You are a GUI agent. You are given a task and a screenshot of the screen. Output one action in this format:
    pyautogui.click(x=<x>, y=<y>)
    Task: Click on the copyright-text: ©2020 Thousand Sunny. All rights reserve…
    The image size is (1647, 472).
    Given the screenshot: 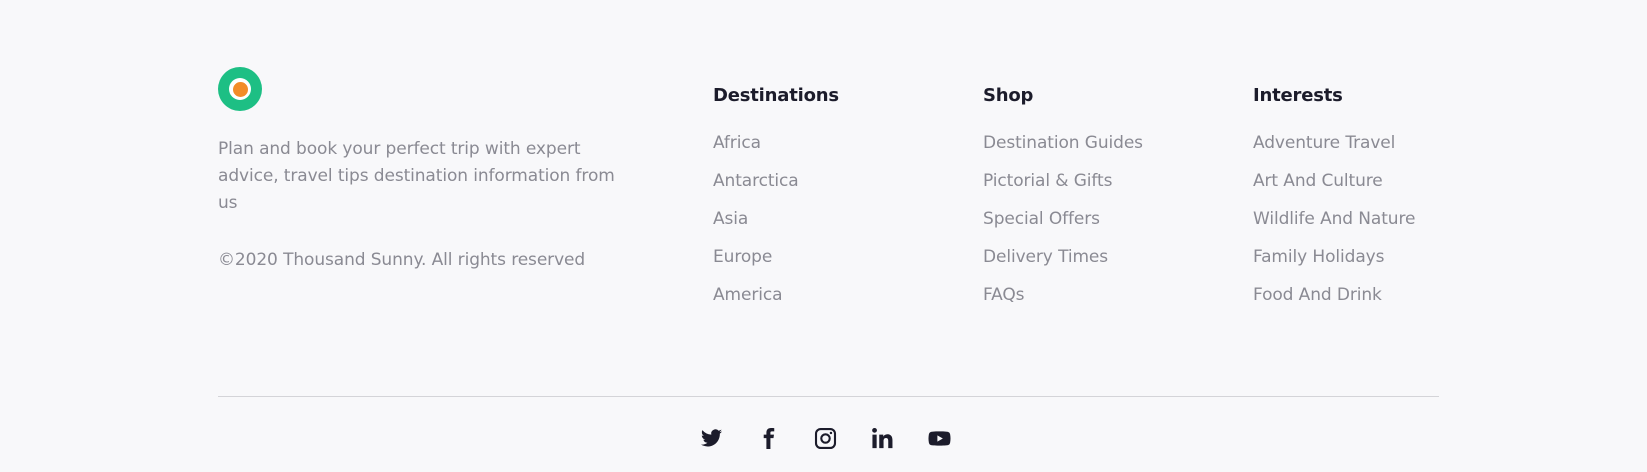 What is the action you would take?
    pyautogui.click(x=402, y=260)
    